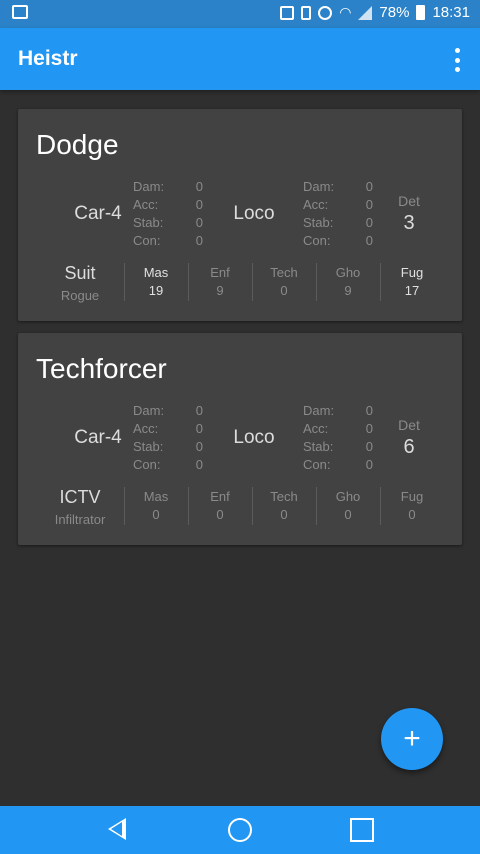 This screenshot has height=854, width=480. Describe the element at coordinates (457, 60) in the screenshot. I see `more-vert-icon` at that location.